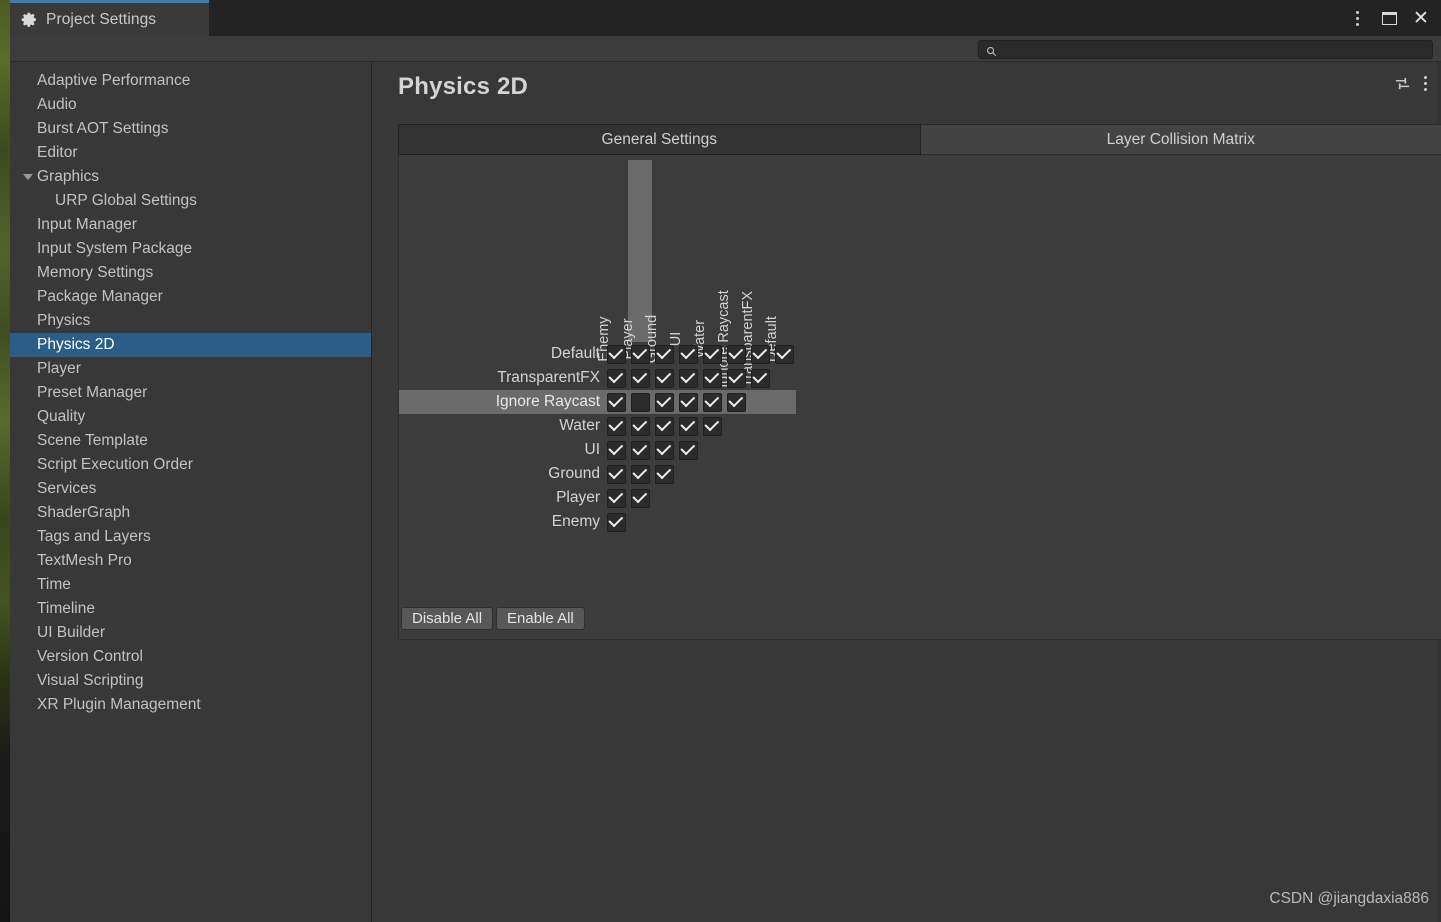 The image size is (1441, 922). I want to click on sidebar-item-input-system-package: Input System Package, so click(190, 249).